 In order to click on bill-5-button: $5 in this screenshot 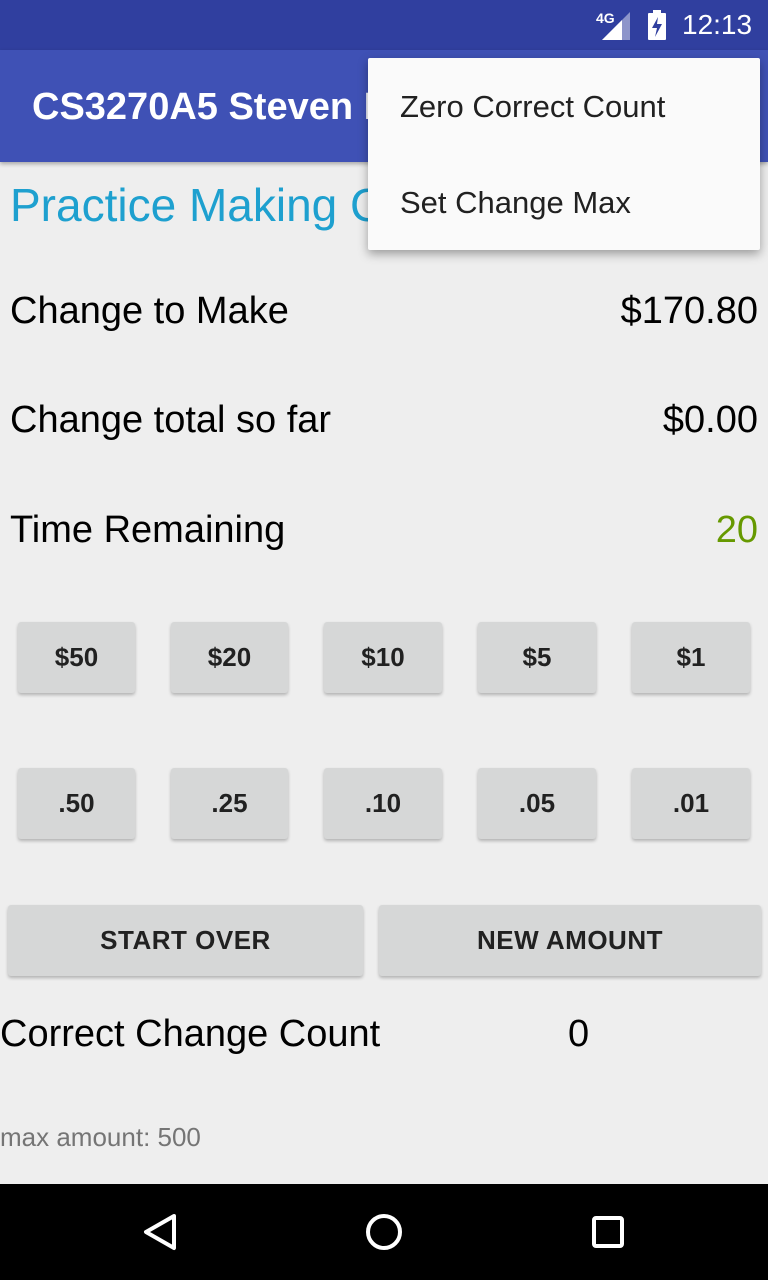, I will do `click(537, 657)`.